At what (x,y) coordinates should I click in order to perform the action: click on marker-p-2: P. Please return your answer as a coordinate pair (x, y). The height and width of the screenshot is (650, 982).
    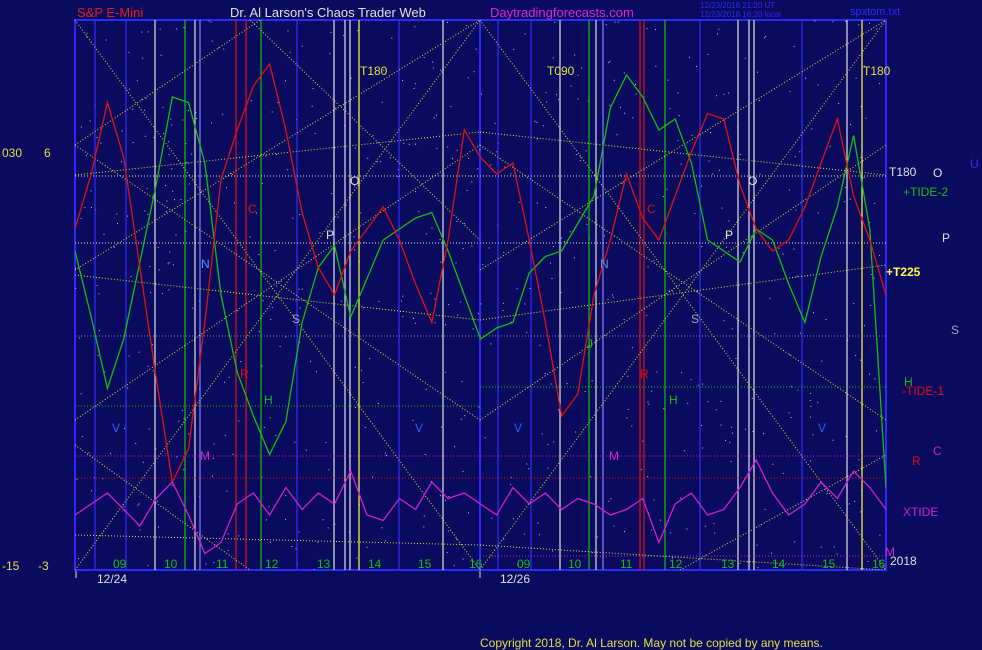
    Looking at the image, I should click on (729, 235).